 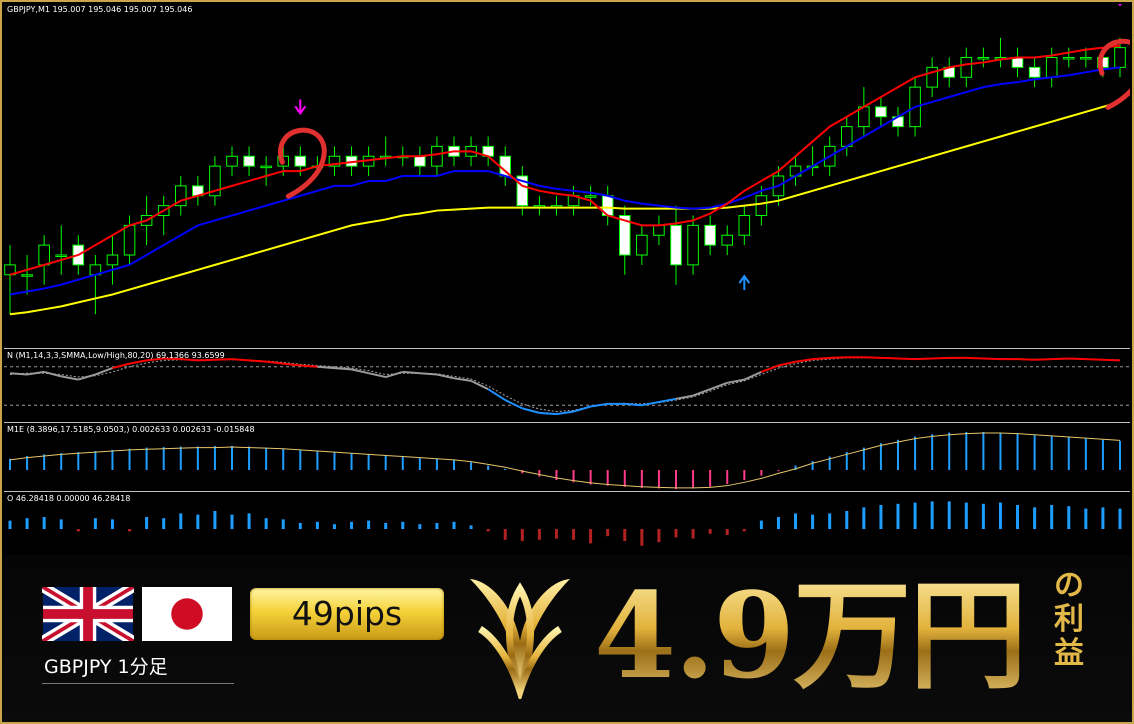 What do you see at coordinates (564, 385) in the screenshot?
I see `stoch-signal-line` at bounding box center [564, 385].